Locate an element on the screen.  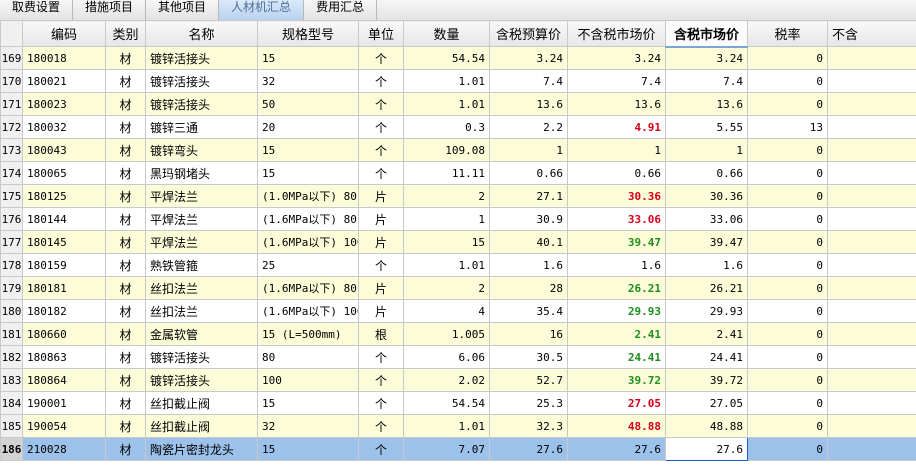
table-row: 178 180159 材熟铁管箍 25 个 1.01 1.6 1.6 1.6 0 is located at coordinates (458, 265).